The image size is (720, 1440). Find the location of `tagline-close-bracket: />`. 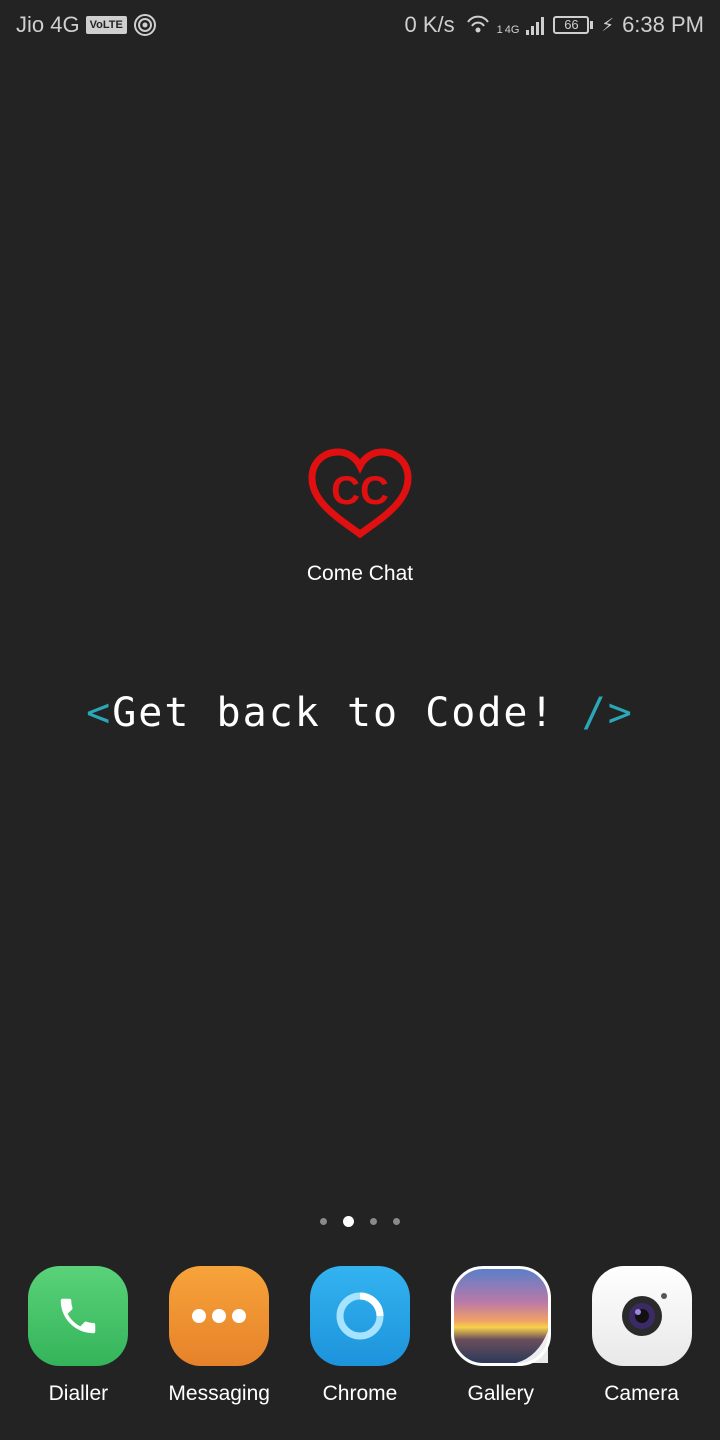

tagline-close-bracket: /> is located at coordinates (607, 713).